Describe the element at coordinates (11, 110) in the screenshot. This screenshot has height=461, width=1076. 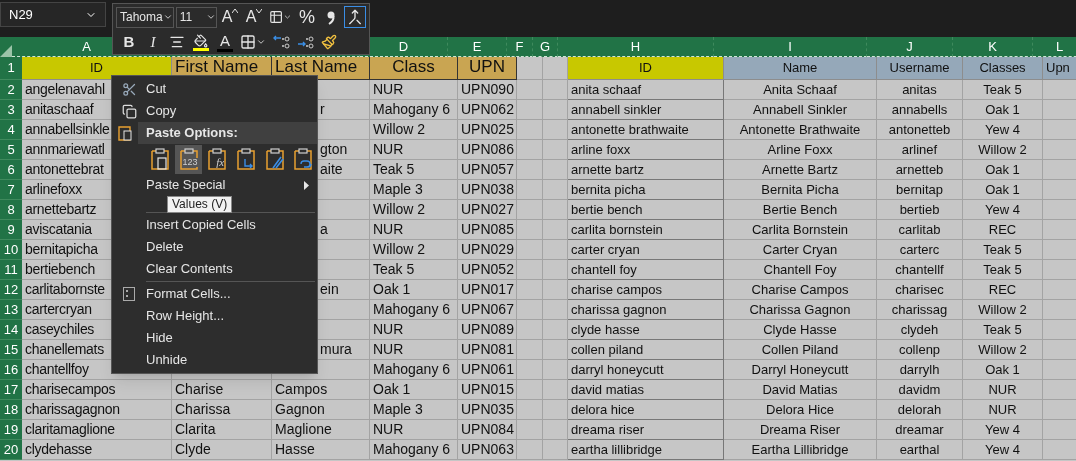
I see `row-header: 3` at that location.